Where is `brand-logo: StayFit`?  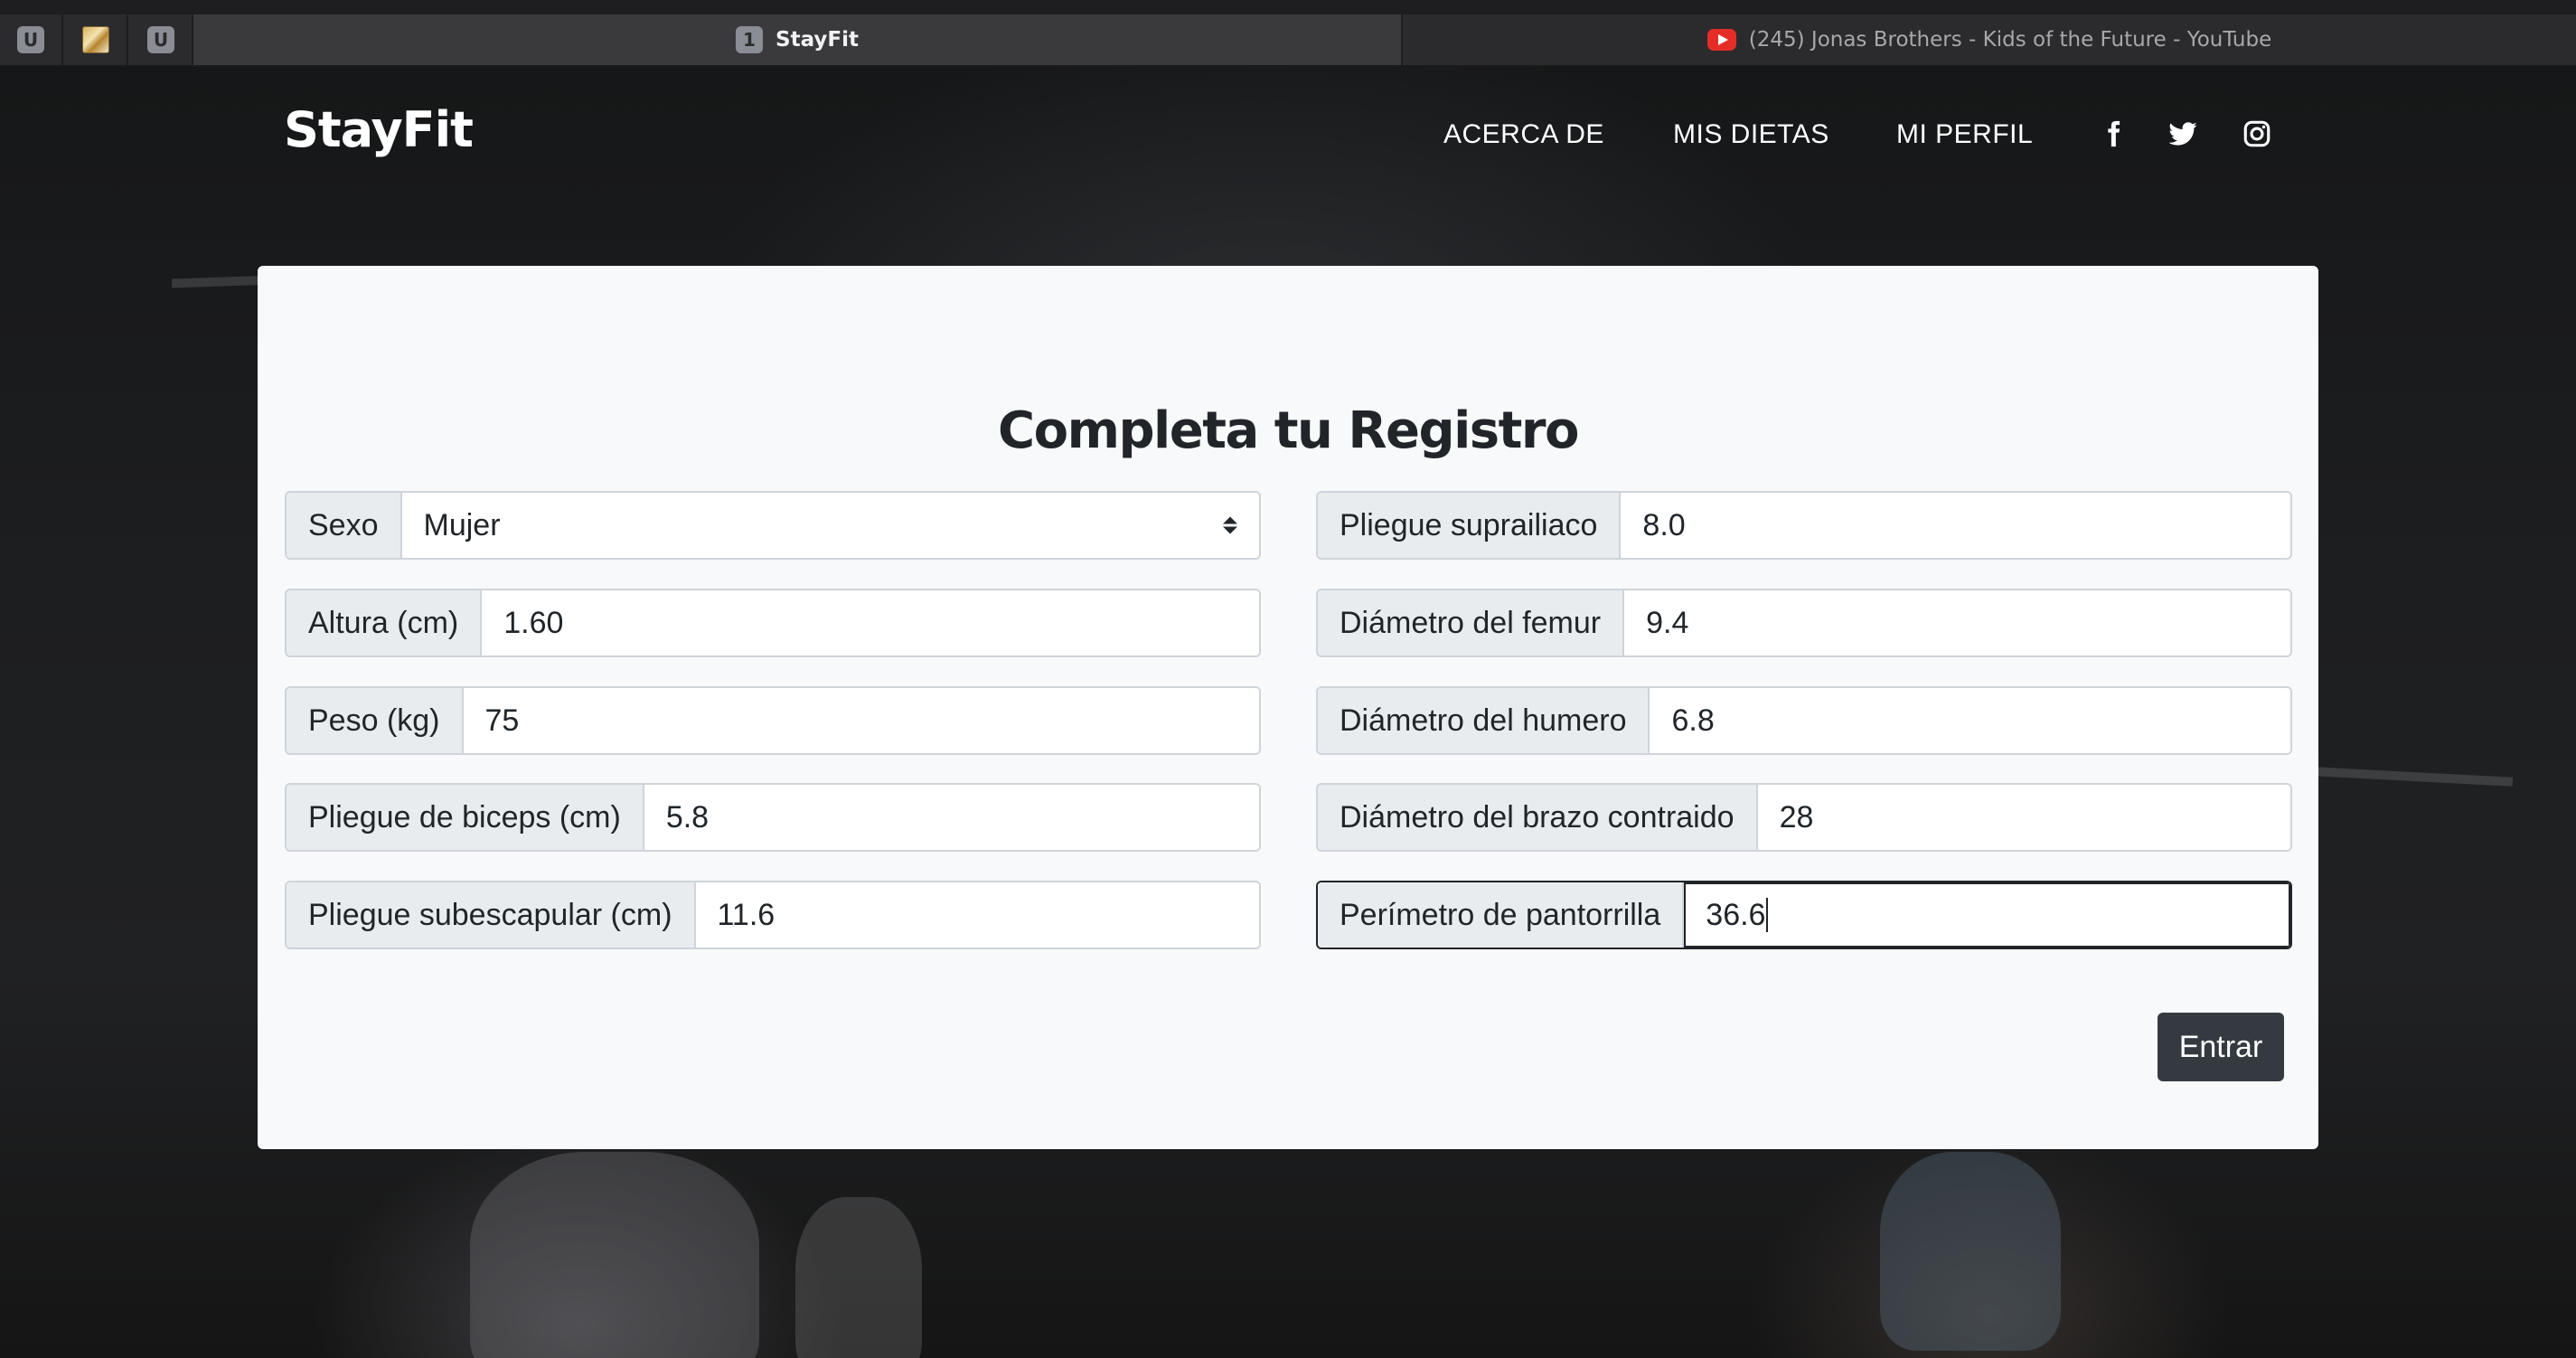
brand-logo: StayFit is located at coordinates (379, 130).